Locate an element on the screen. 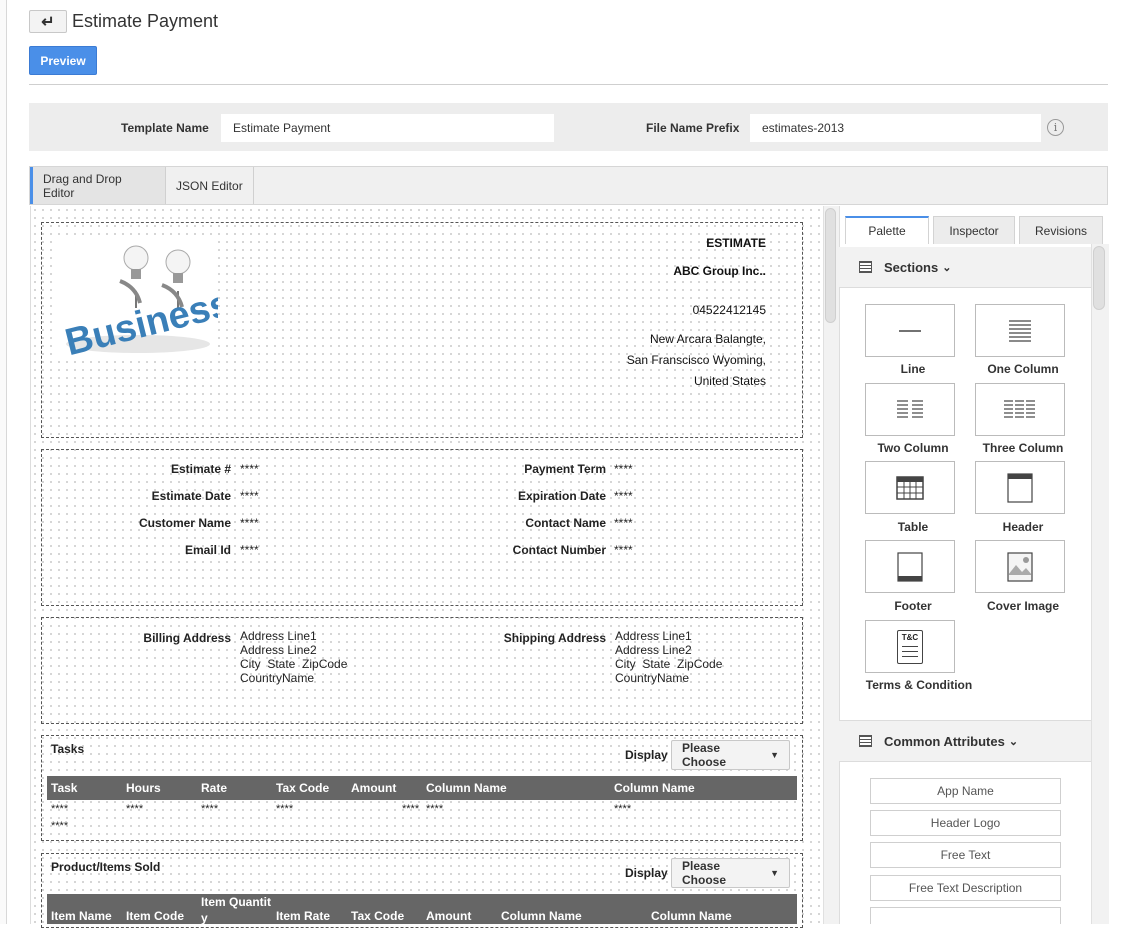  line-tile is located at coordinates (910, 330).